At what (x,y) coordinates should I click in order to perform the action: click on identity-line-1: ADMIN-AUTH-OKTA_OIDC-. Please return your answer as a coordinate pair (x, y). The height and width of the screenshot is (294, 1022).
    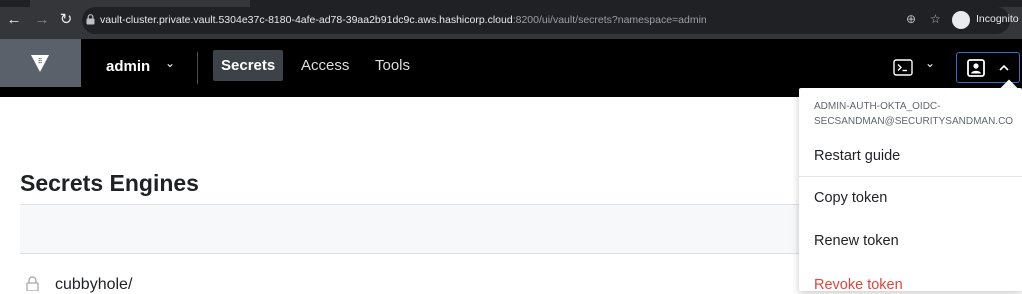
    Looking at the image, I should click on (877, 106).